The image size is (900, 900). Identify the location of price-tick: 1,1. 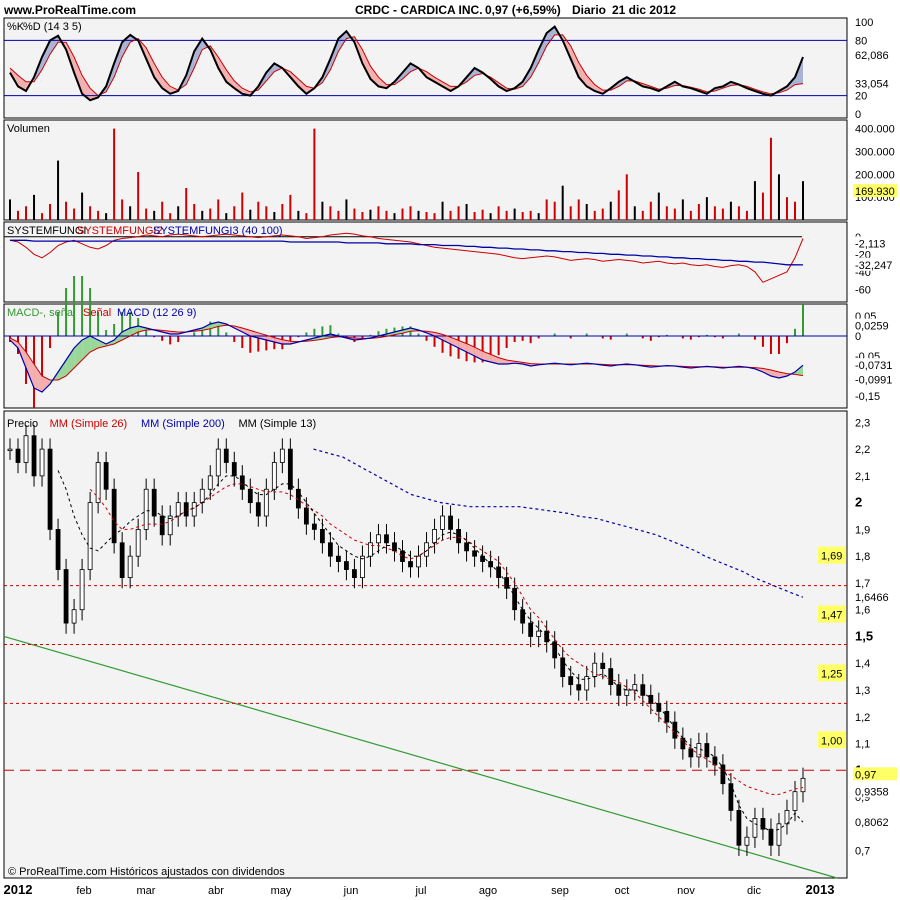
(862, 745).